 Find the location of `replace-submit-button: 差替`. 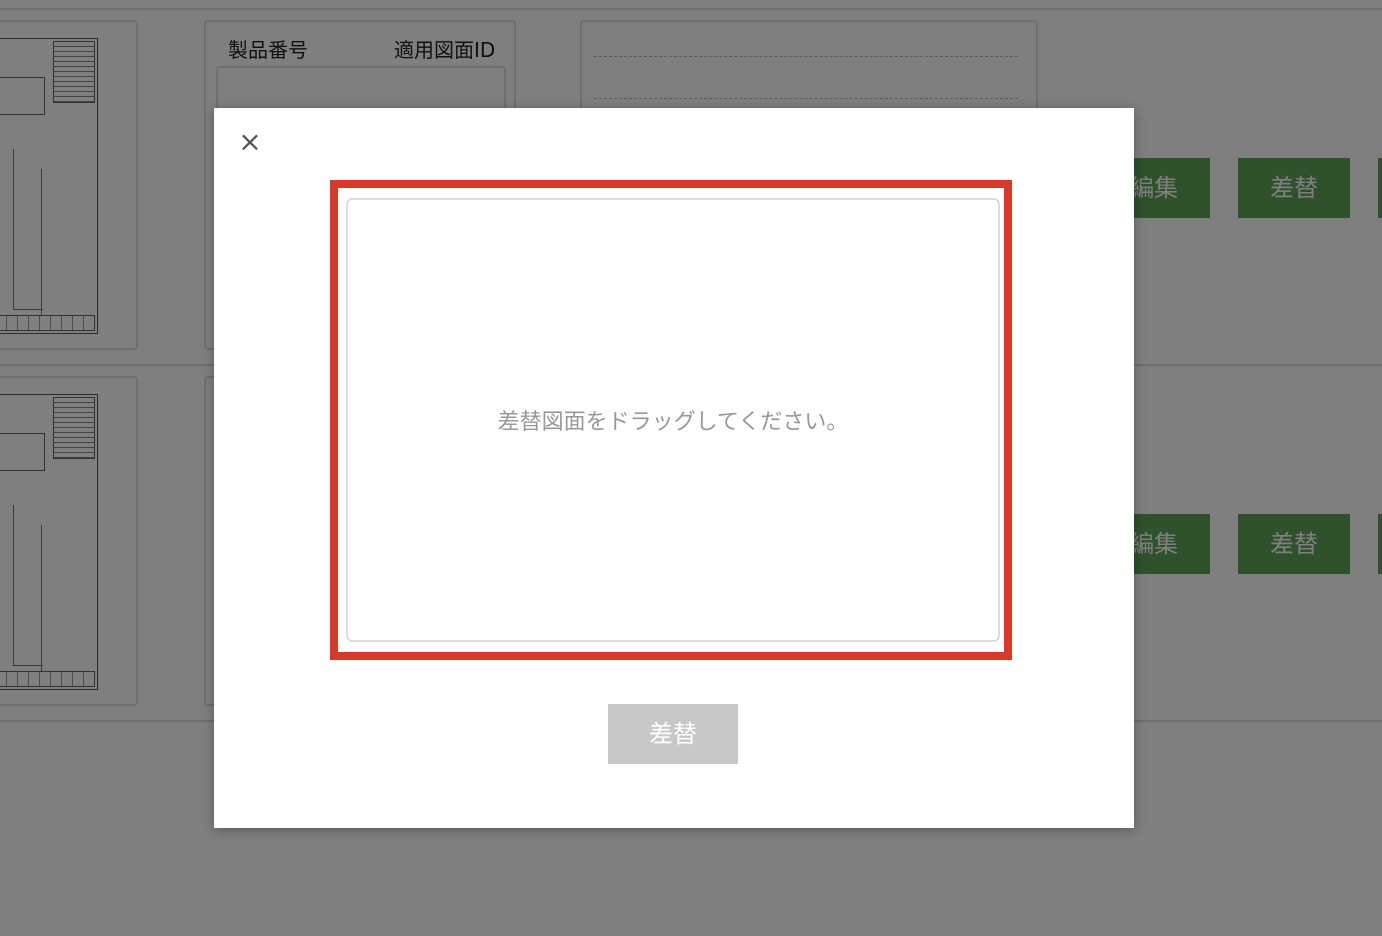

replace-submit-button: 差替 is located at coordinates (673, 734).